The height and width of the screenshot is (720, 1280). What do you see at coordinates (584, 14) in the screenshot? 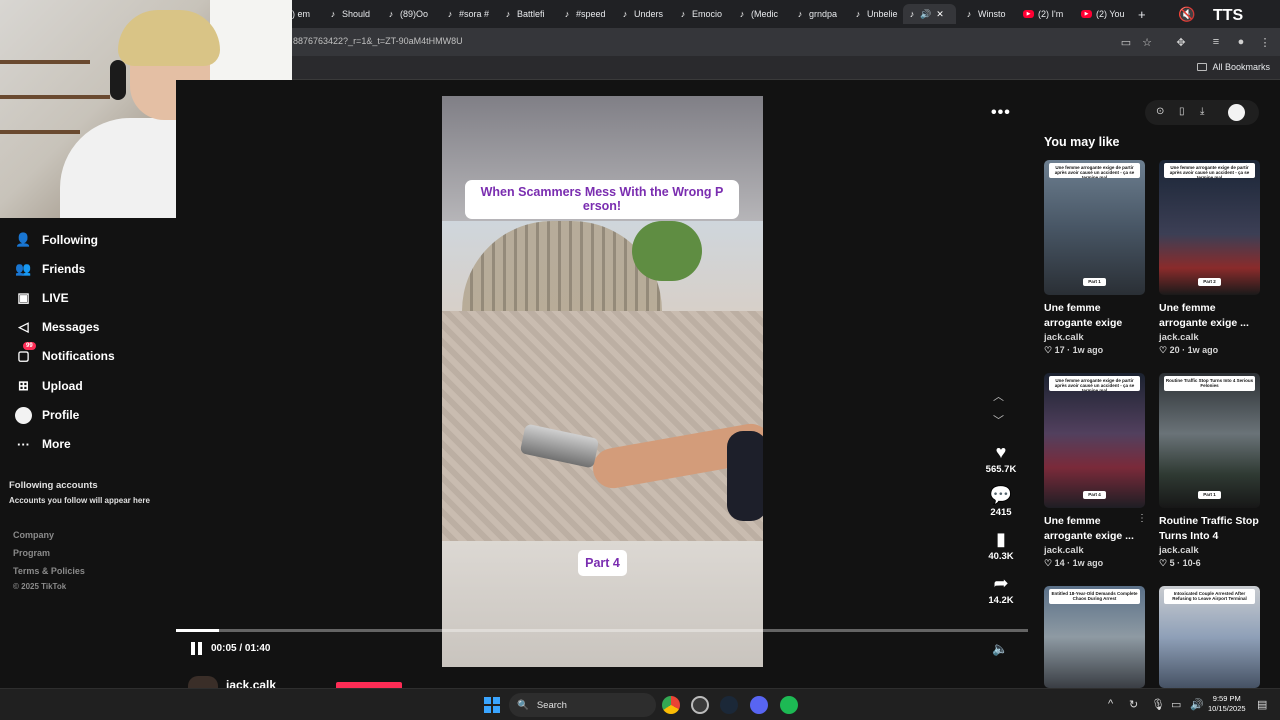
I see `browser-tab: ♪ #speed` at bounding box center [584, 14].